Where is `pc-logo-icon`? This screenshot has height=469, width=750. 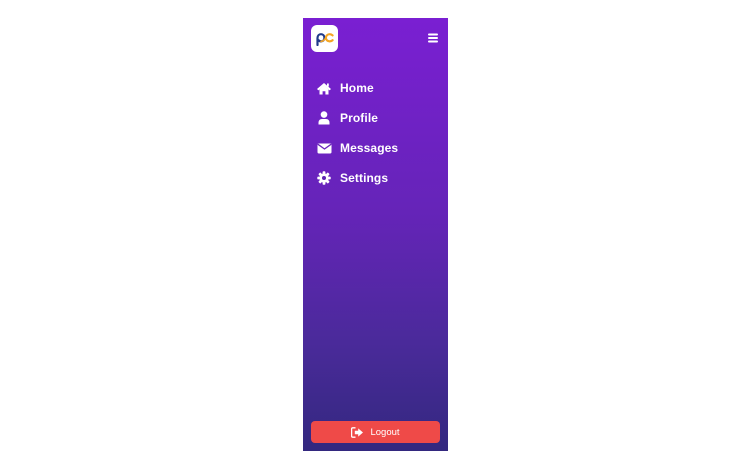
pc-logo-icon is located at coordinates (324, 38).